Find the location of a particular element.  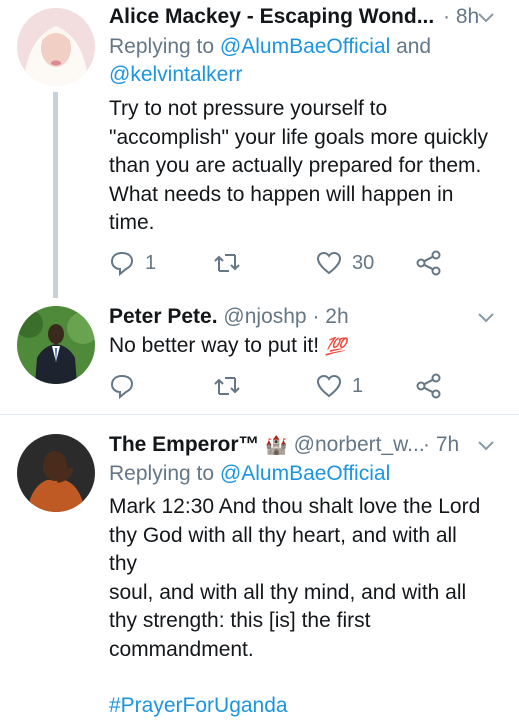

timestamp: · 7h is located at coordinates (441, 445).